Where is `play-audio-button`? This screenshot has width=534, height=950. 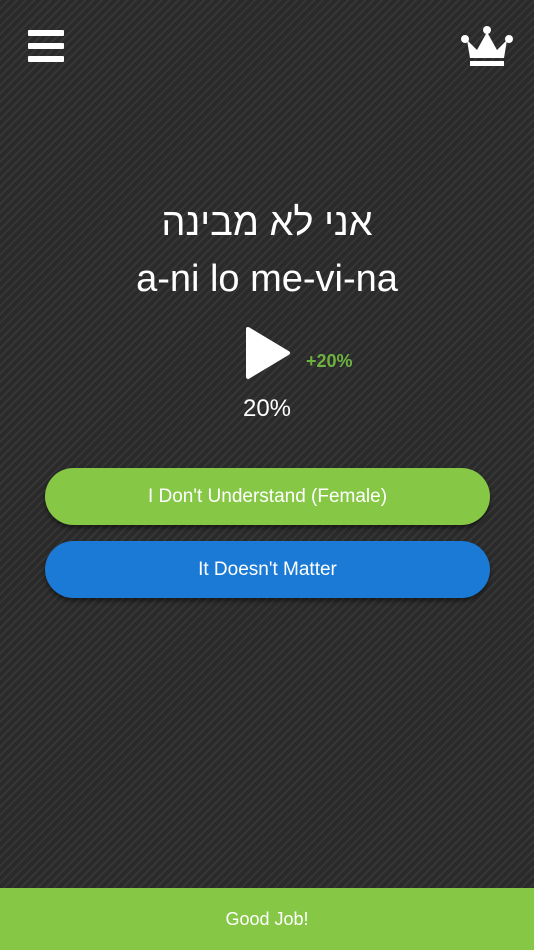 play-audio-button is located at coordinates (268, 353).